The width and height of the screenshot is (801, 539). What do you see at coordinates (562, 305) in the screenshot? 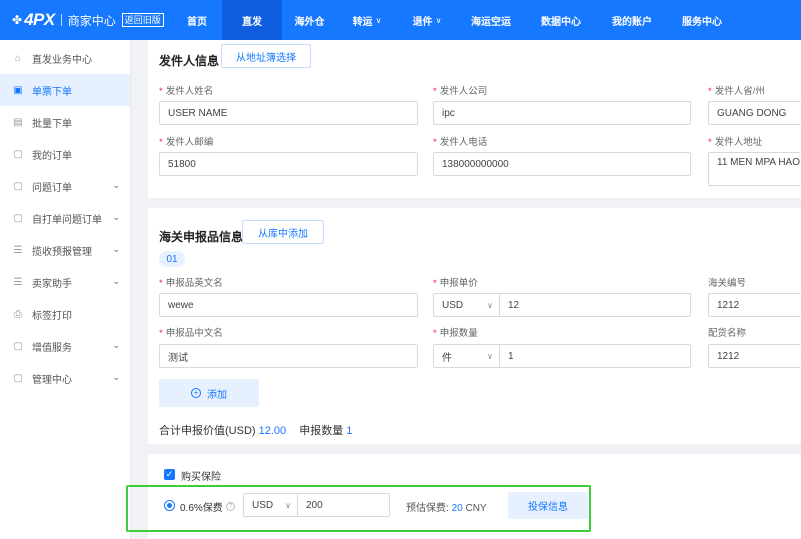
I see `unit-price-input: USD ∨ 12` at bounding box center [562, 305].